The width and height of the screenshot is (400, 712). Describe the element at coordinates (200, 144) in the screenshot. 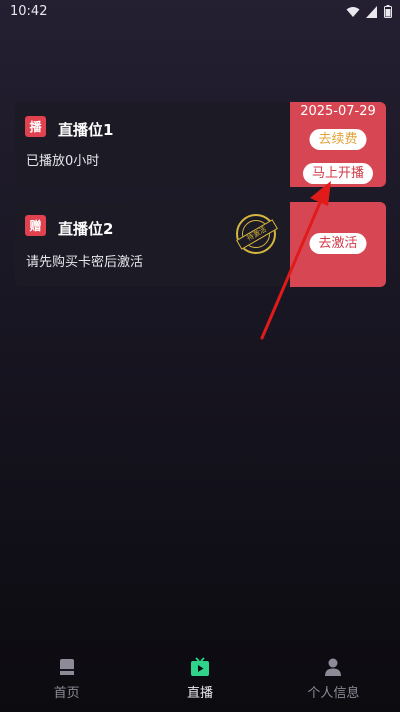

I see `live-slot-card-1: 播 直播位1 已播放0小时 2025-07-29 去续费 马上开播` at that location.